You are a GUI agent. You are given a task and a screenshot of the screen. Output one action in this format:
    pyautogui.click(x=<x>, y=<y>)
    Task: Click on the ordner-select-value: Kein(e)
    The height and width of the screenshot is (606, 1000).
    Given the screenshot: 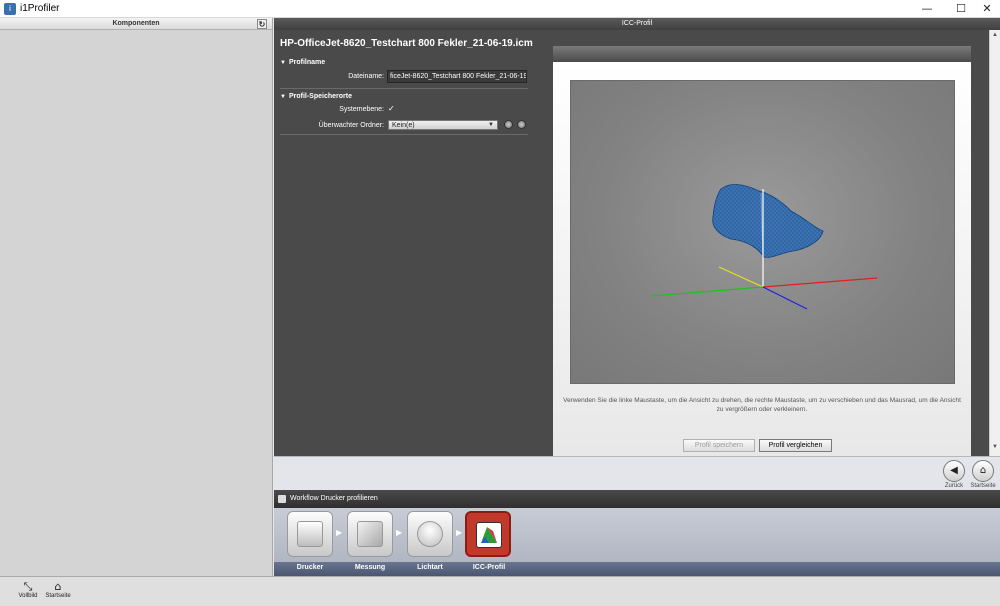 What is the action you would take?
    pyautogui.click(x=403, y=125)
    